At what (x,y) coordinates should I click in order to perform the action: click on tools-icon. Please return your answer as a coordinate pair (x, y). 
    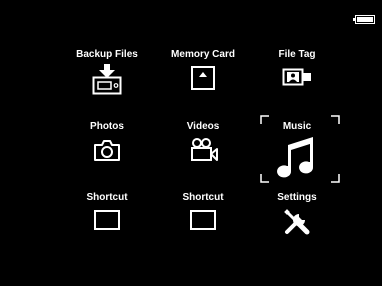
    Looking at the image, I should click on (297, 222).